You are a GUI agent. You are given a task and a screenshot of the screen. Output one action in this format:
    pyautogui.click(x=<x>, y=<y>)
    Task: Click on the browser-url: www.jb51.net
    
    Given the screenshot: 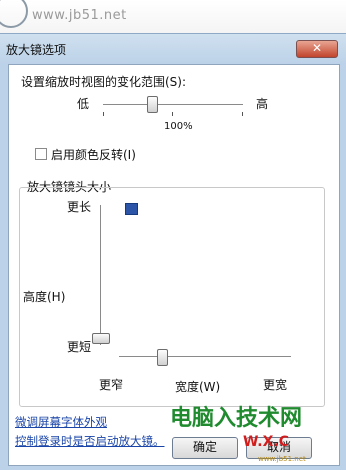 What is the action you would take?
    pyautogui.click(x=79, y=15)
    